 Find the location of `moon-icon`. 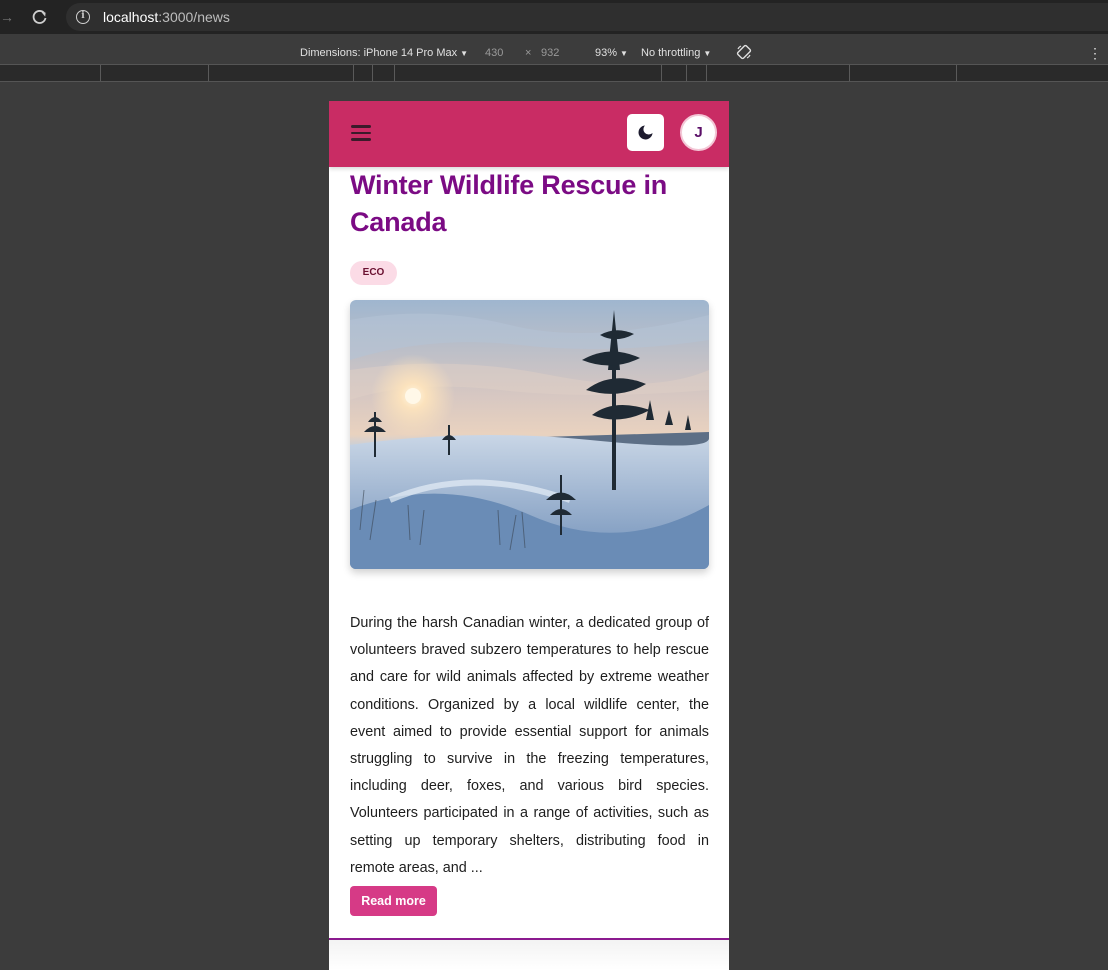

moon-icon is located at coordinates (645, 132).